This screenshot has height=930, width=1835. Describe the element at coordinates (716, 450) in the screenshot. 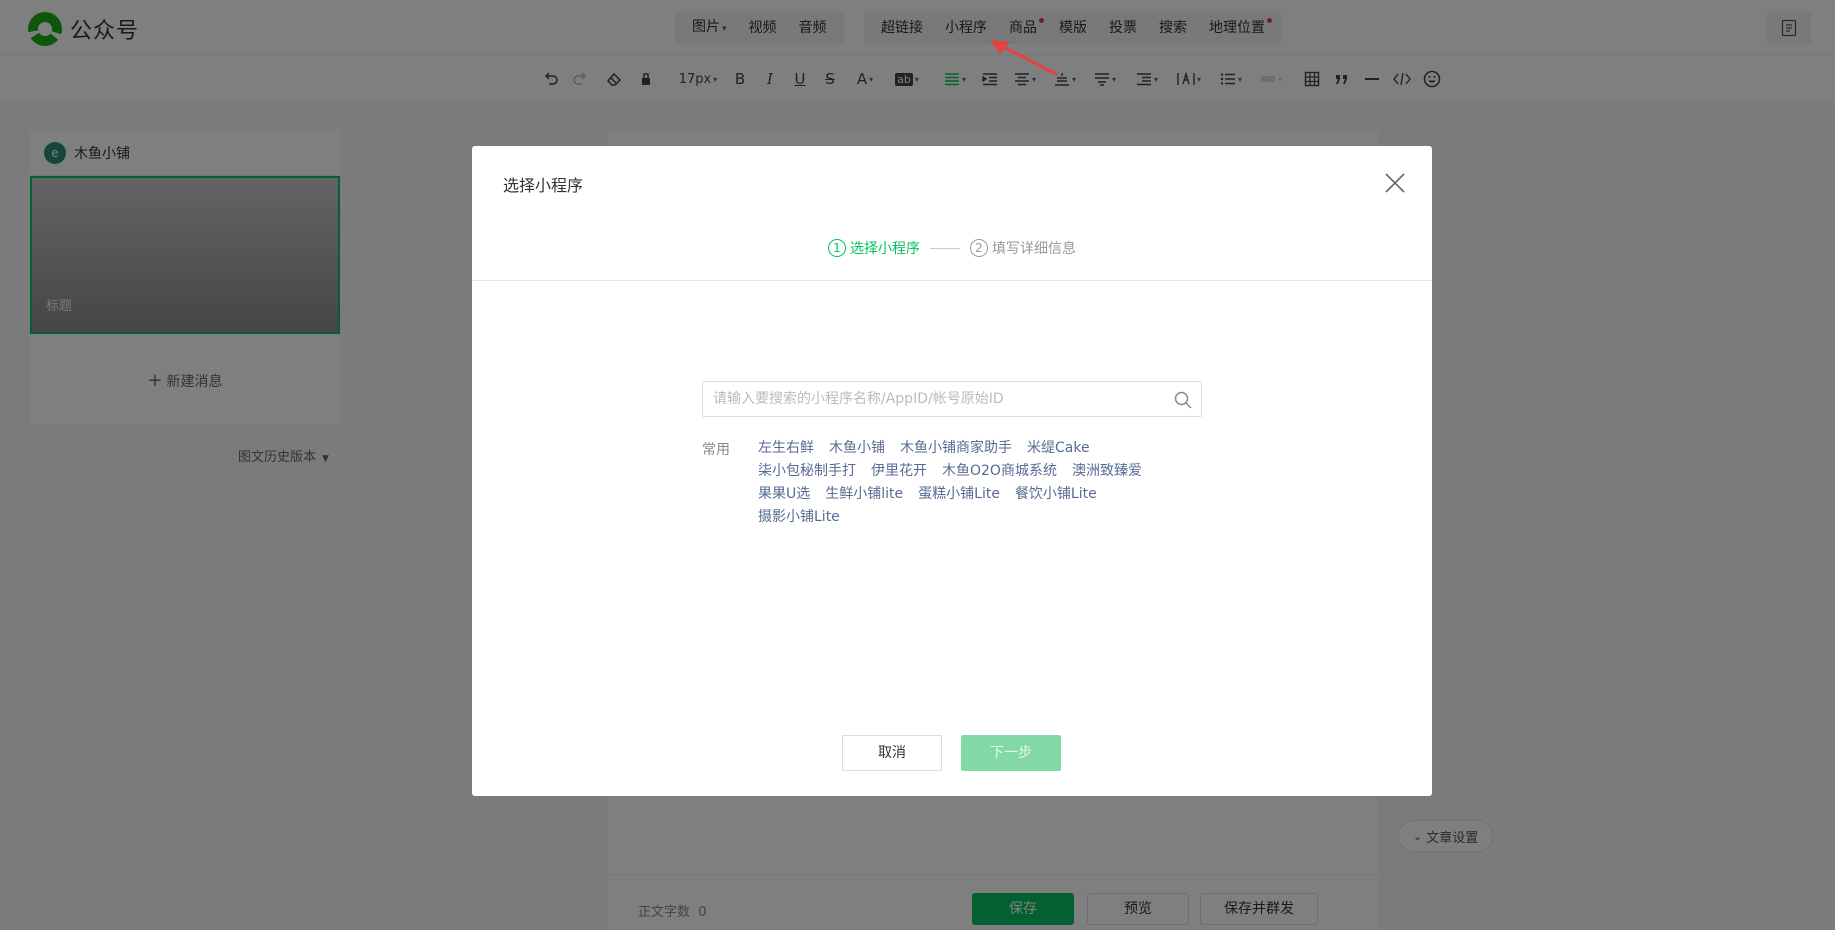

I see `common-label: 常用` at that location.